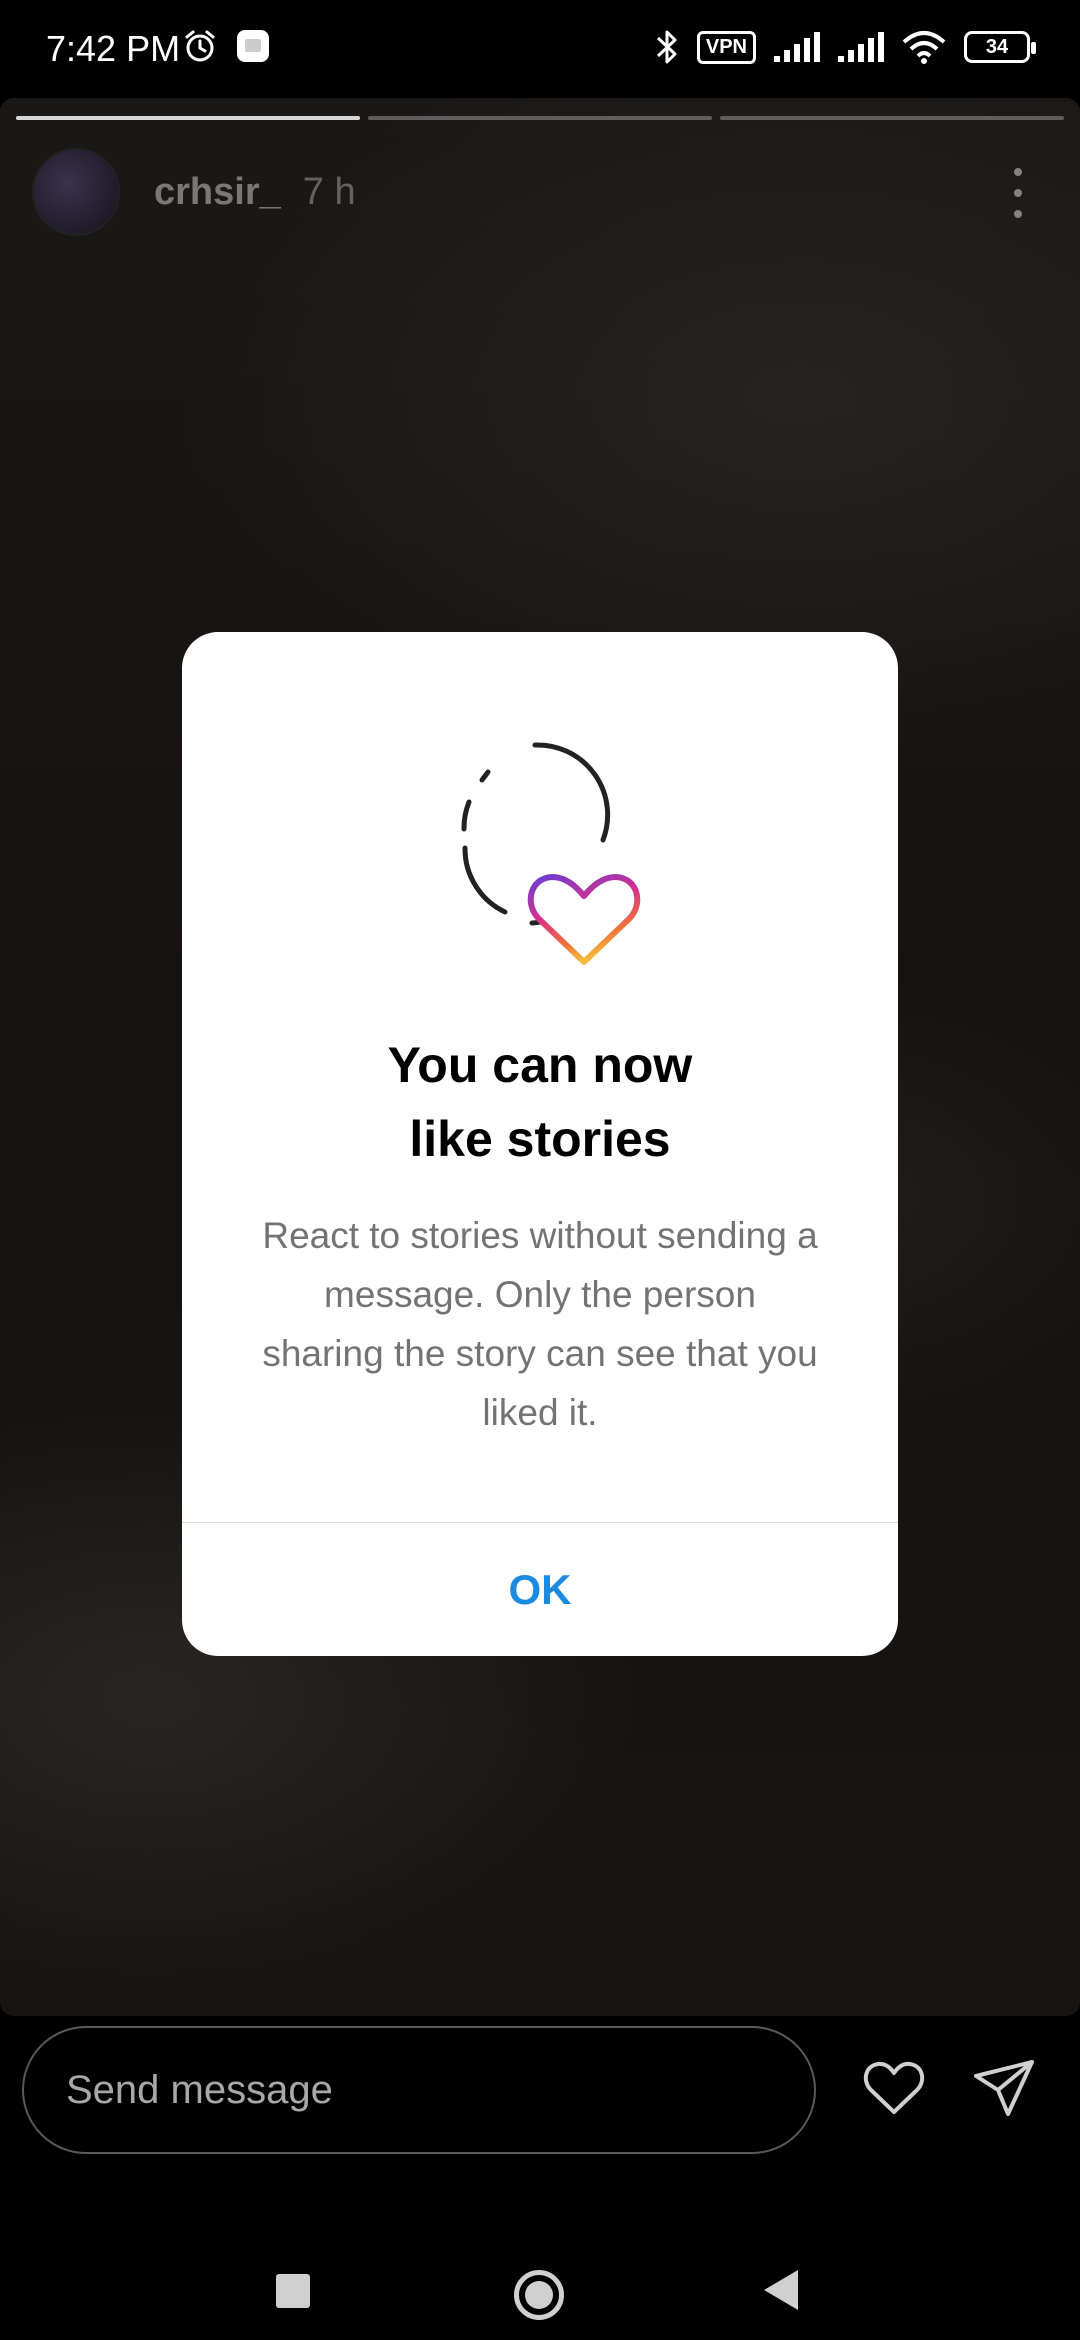 Image resolution: width=1080 pixels, height=2340 pixels. I want to click on notification-app-icon, so click(253, 46).